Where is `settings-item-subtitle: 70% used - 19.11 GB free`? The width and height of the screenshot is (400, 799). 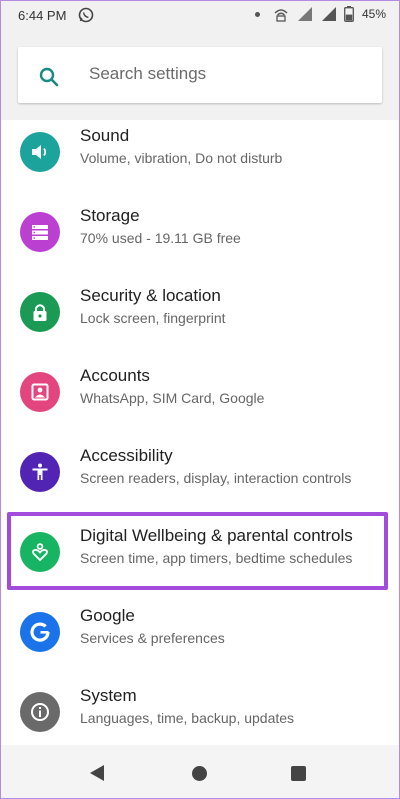
settings-item-subtitle: 70% used - 19.11 GB free is located at coordinates (160, 238).